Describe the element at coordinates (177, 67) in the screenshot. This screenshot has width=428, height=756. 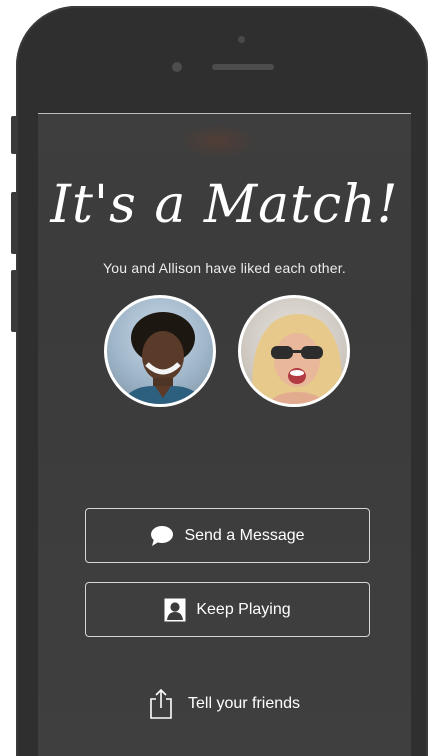
I see `front-camera` at that location.